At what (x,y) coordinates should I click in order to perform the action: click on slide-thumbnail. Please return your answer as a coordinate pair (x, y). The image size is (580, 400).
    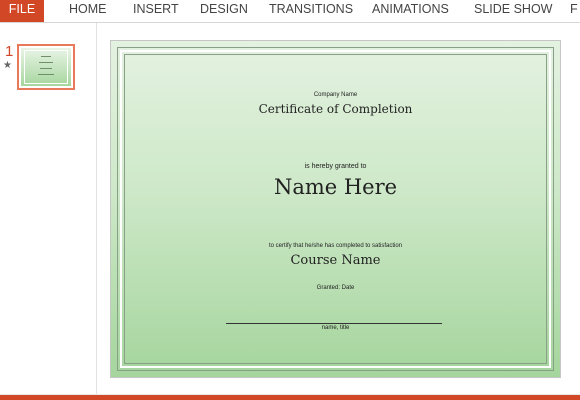
    Looking at the image, I should click on (46, 67).